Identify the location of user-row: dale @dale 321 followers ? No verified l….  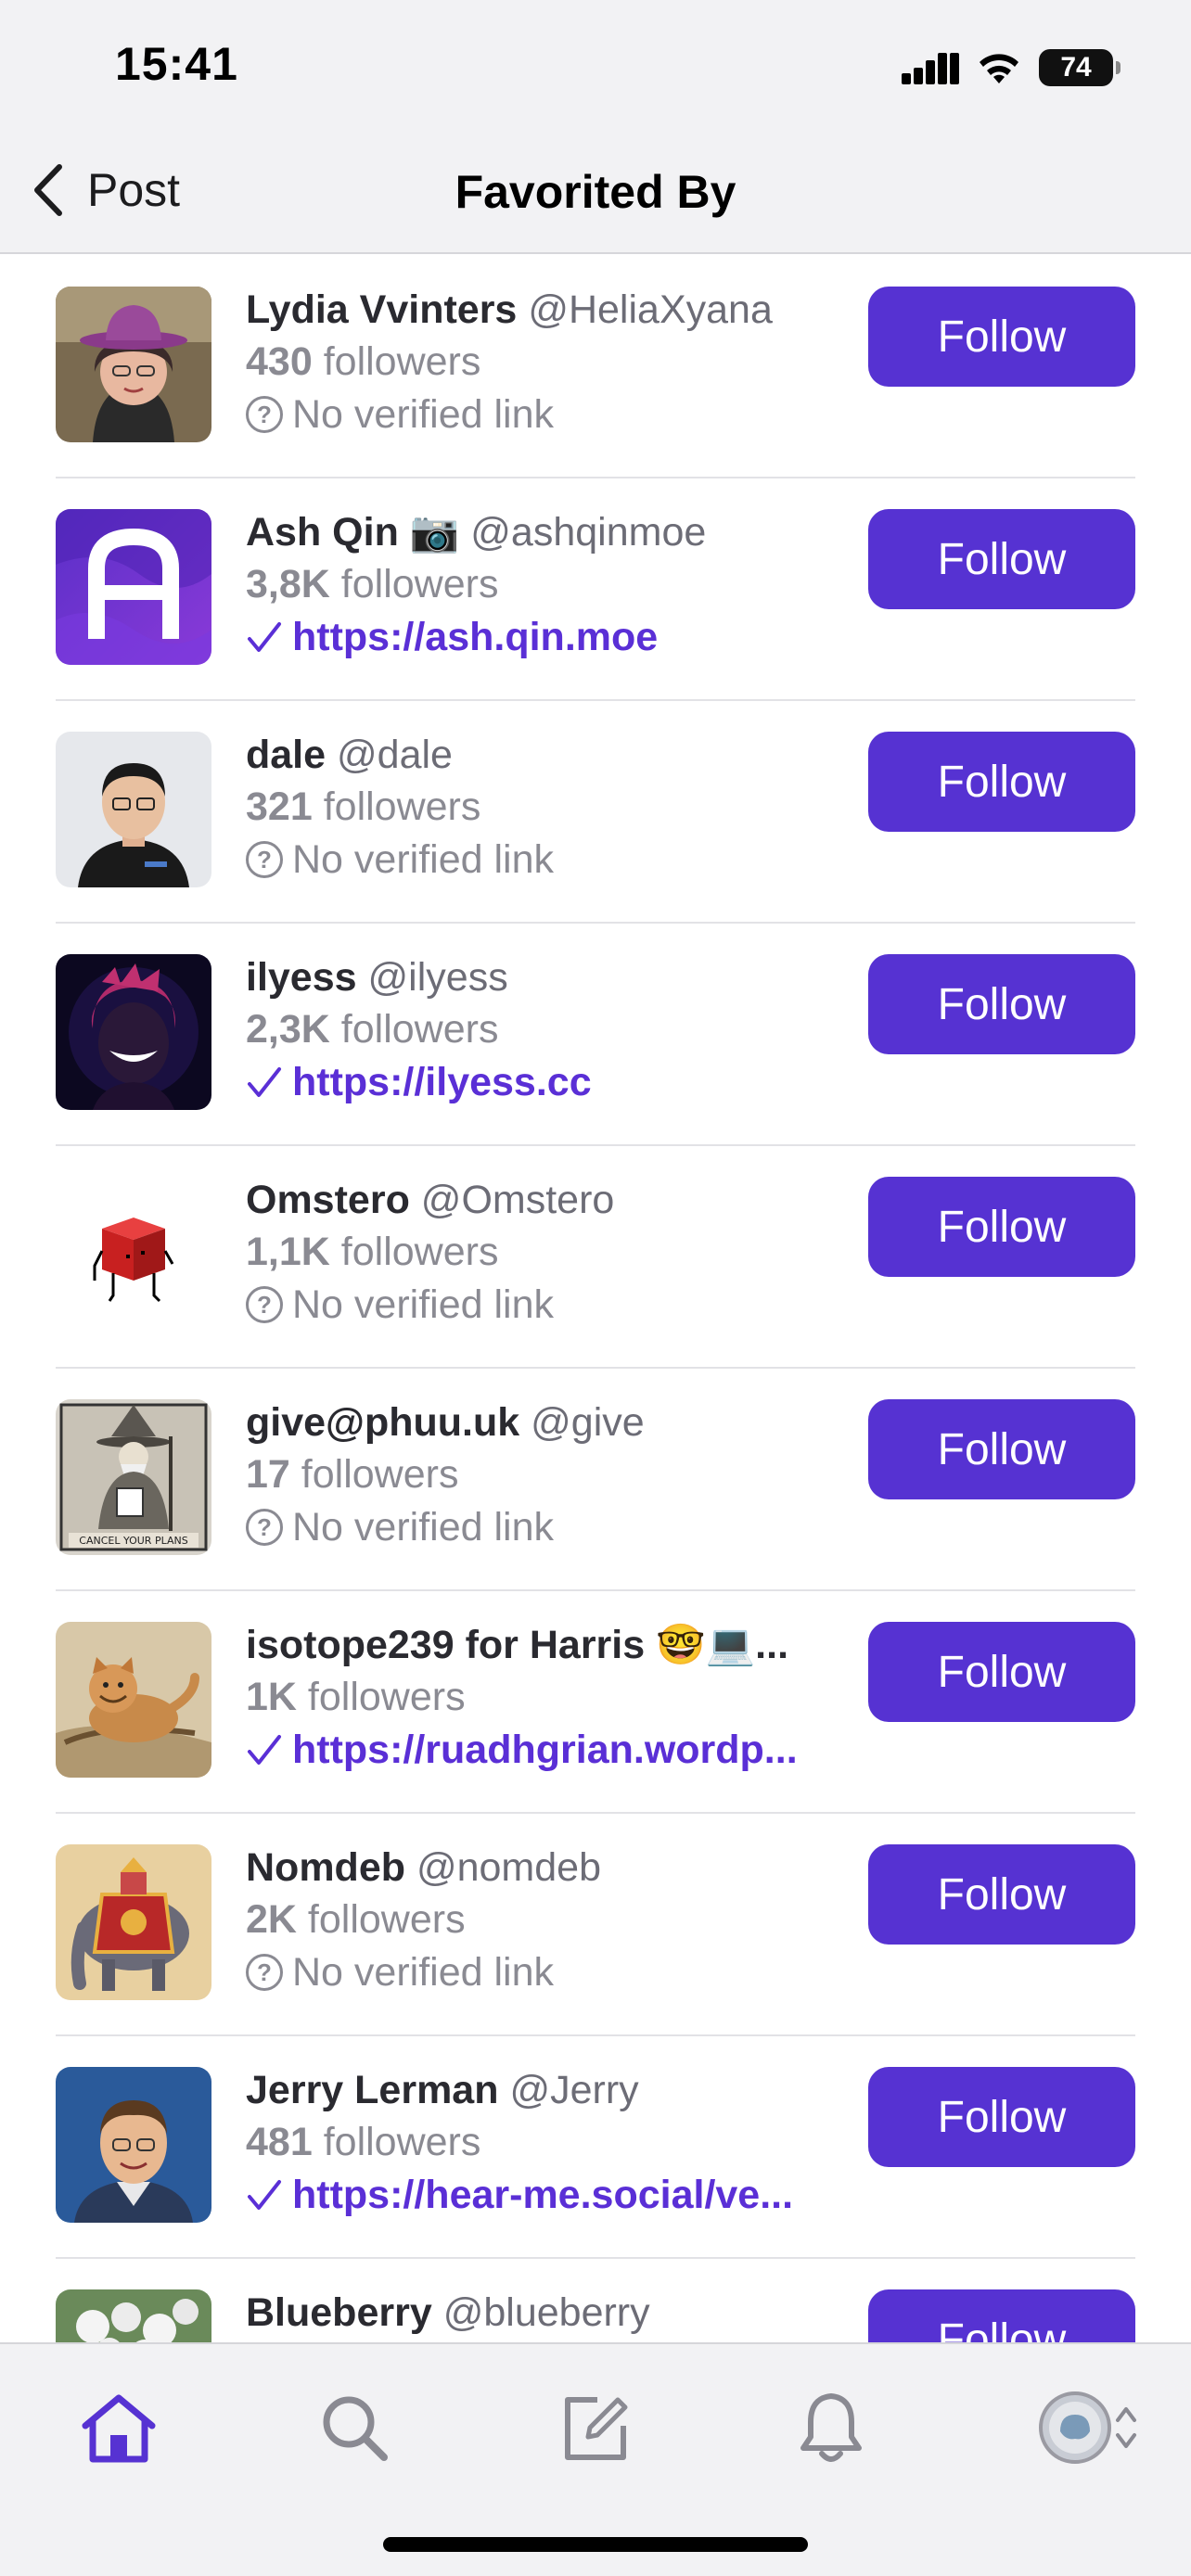
(595, 813).